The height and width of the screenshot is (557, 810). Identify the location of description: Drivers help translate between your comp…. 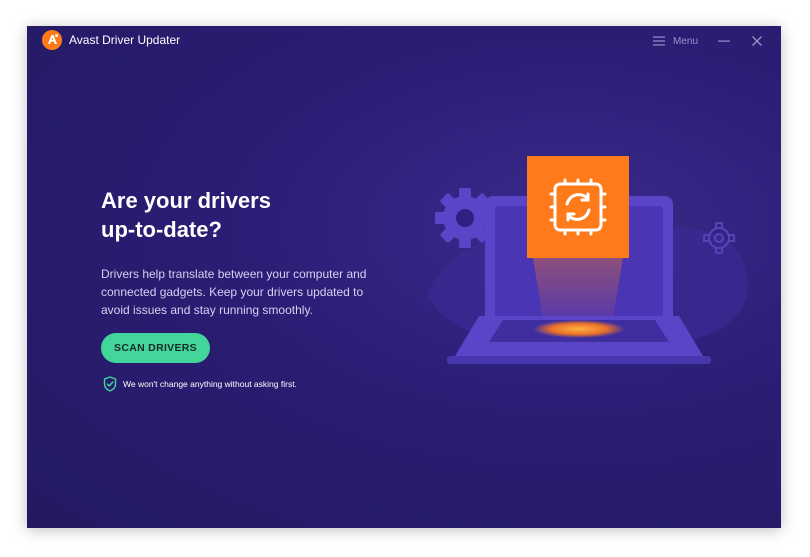
(251, 292).